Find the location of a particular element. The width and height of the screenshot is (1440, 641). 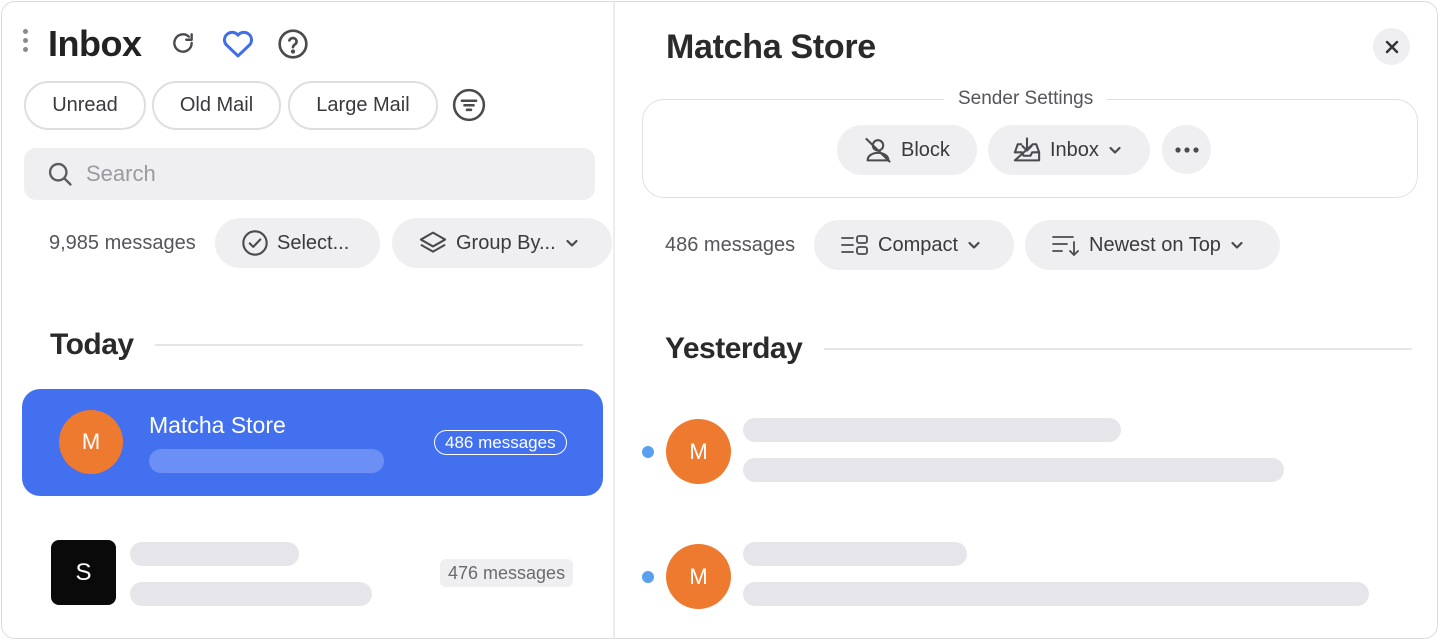

refresh-button is located at coordinates (183, 43).